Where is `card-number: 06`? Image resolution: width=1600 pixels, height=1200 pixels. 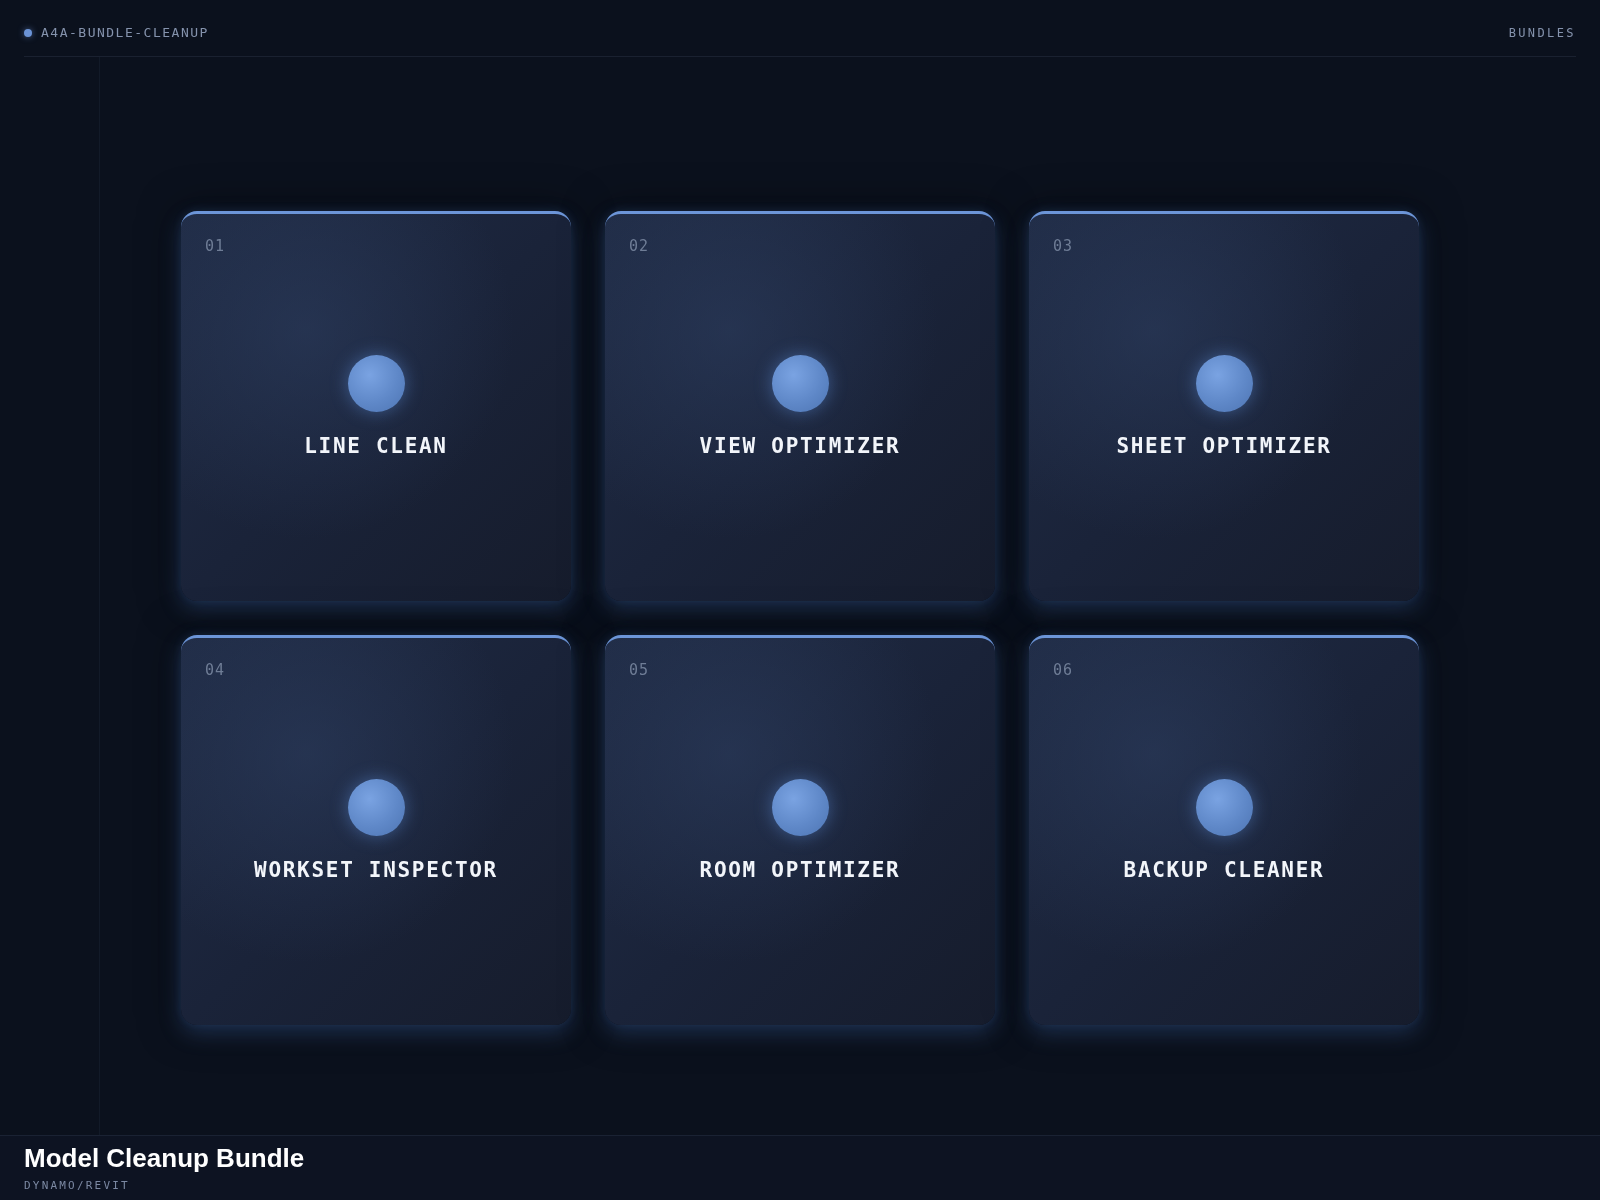
card-number: 06 is located at coordinates (1063, 670).